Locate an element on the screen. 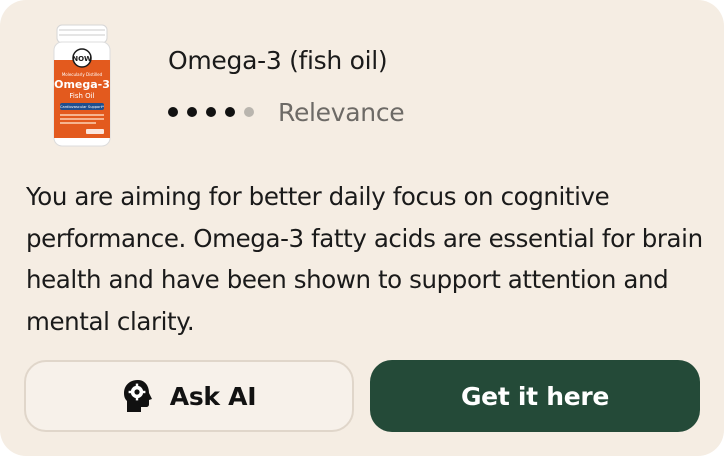  get-it-here-label: Get it here is located at coordinates (535, 396).